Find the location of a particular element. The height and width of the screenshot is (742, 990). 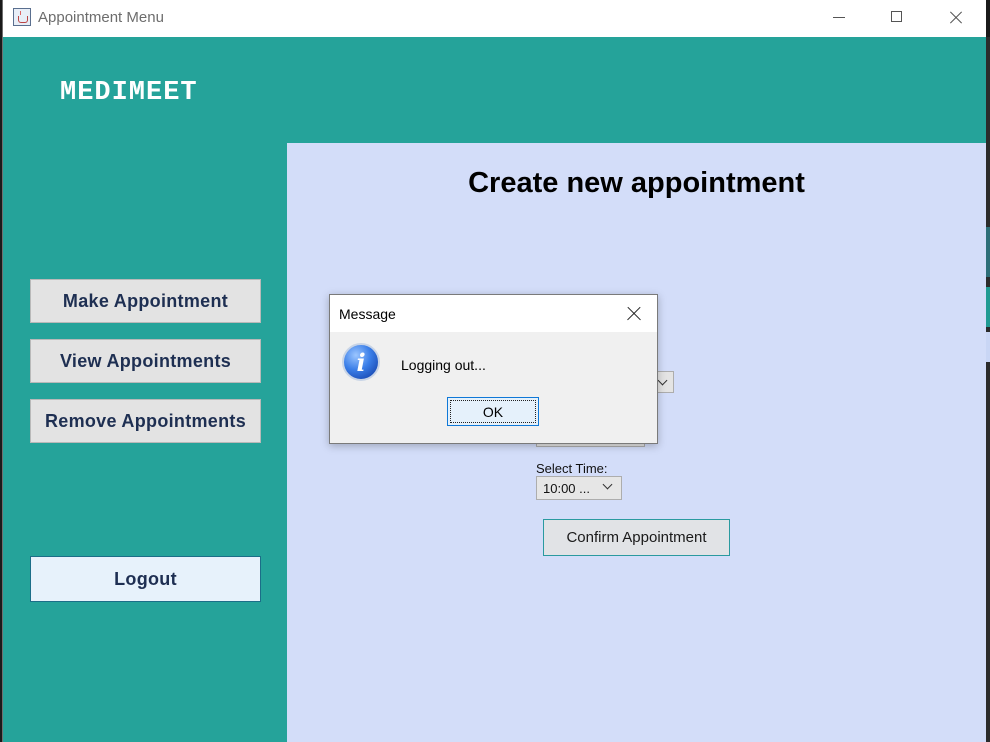

java-app-icon is located at coordinates (22, 17).